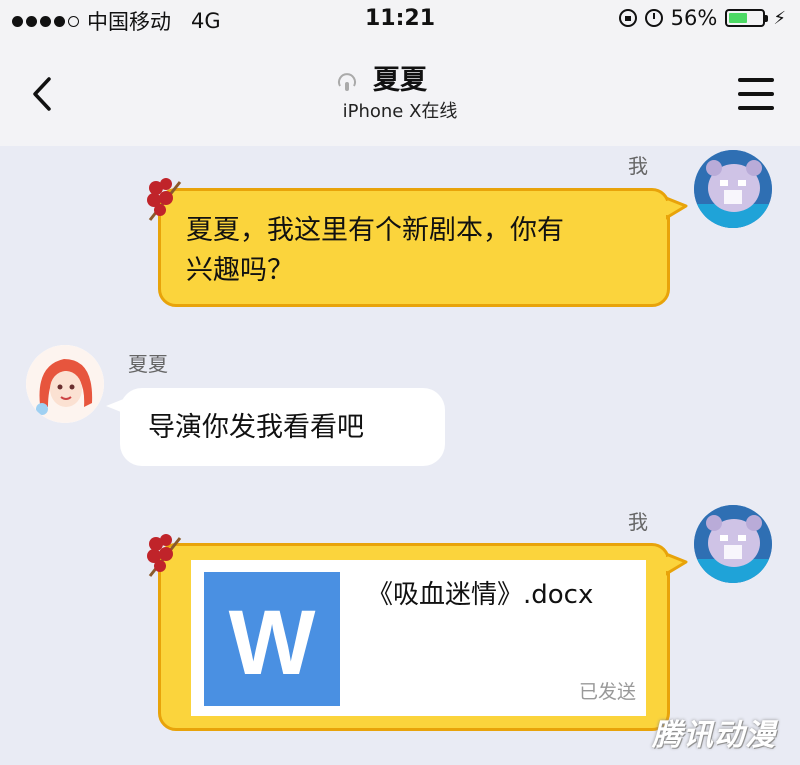 This screenshot has width=800, height=765. Describe the element at coordinates (400, 77) in the screenshot. I see `contact-name: 夏夏` at that location.